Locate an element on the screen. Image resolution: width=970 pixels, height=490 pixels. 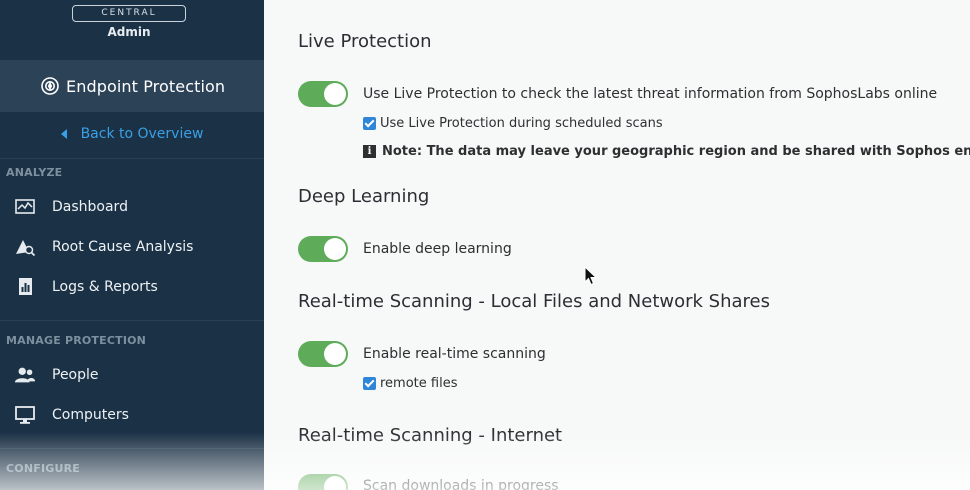
sidebar-item-dashboard: Dashboard is located at coordinates (132, 207).